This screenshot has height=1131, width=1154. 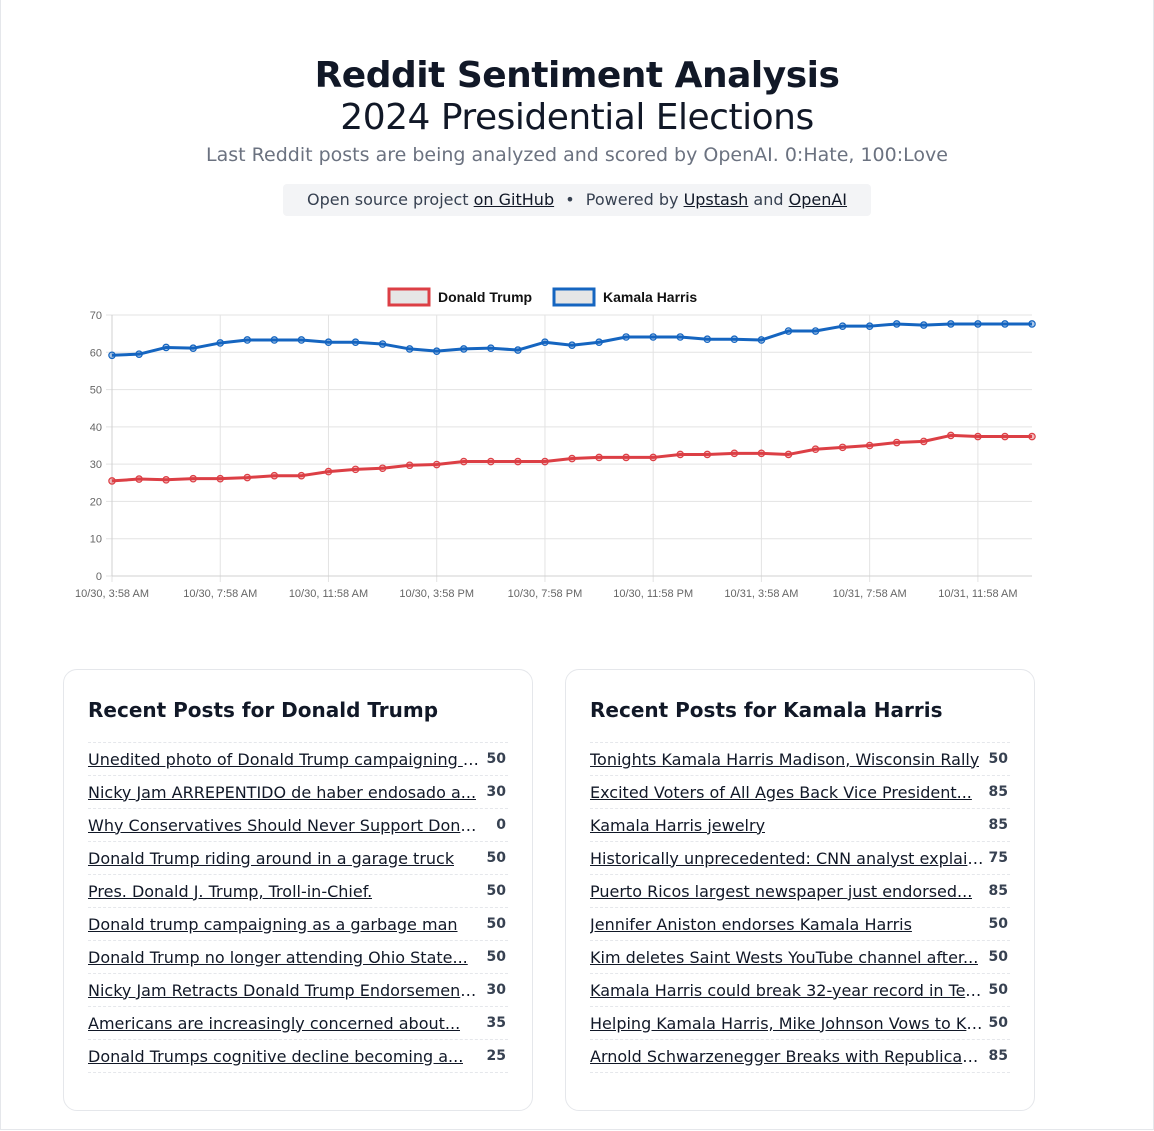 I want to click on upstash-link: Upstash, so click(x=716, y=199).